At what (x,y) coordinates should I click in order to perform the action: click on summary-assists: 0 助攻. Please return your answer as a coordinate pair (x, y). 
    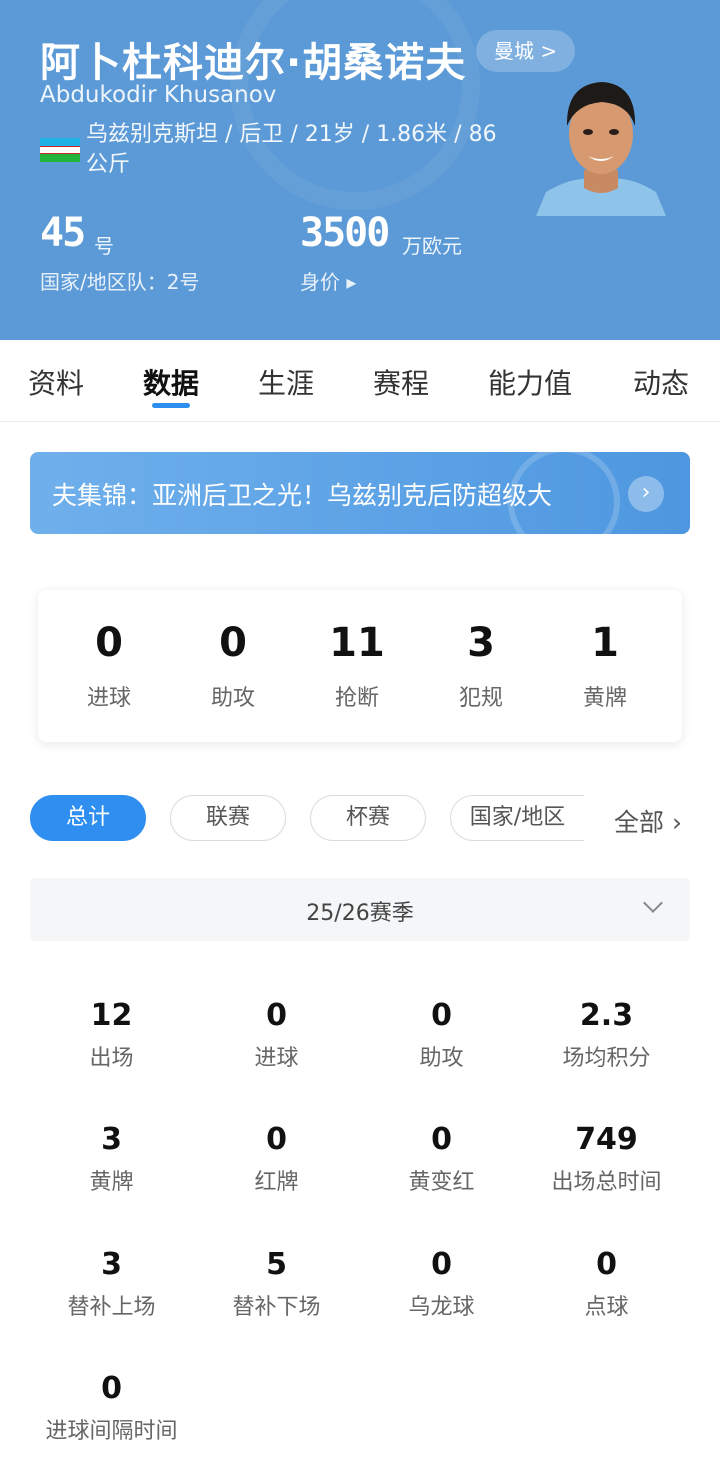
    Looking at the image, I should click on (233, 664).